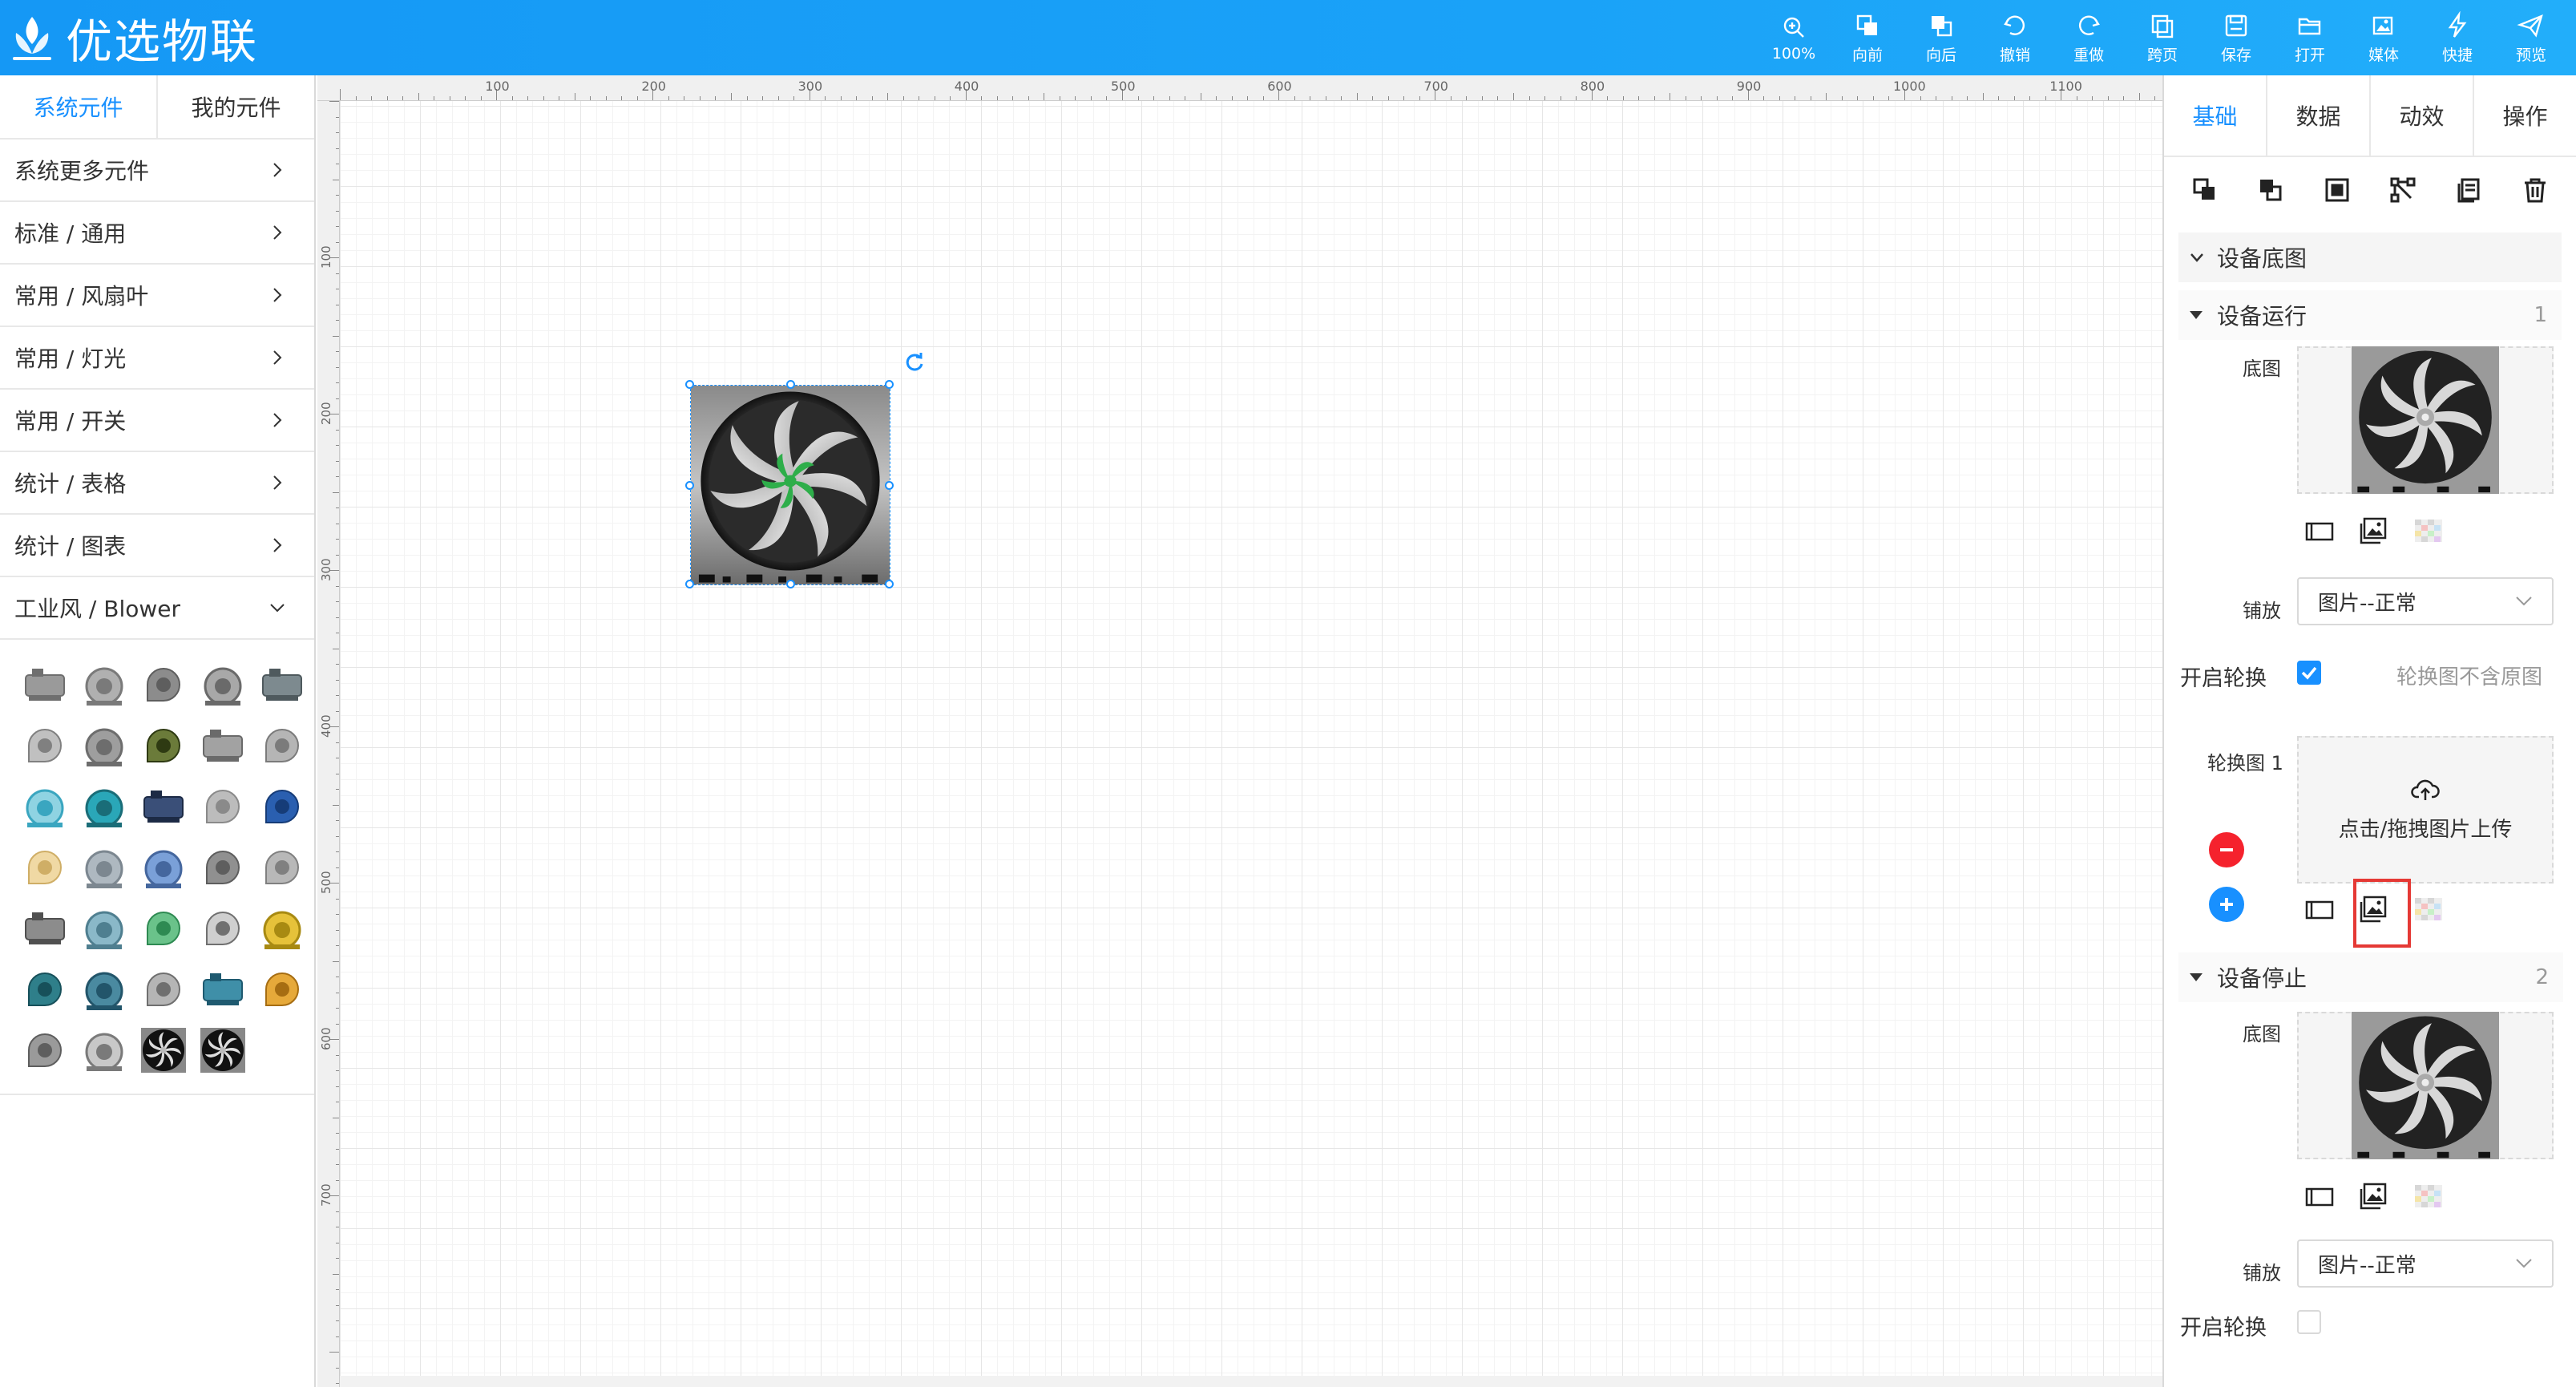 The image size is (2576, 1387). What do you see at coordinates (2374, 1196) in the screenshot?
I see `stopped-library-button` at bounding box center [2374, 1196].